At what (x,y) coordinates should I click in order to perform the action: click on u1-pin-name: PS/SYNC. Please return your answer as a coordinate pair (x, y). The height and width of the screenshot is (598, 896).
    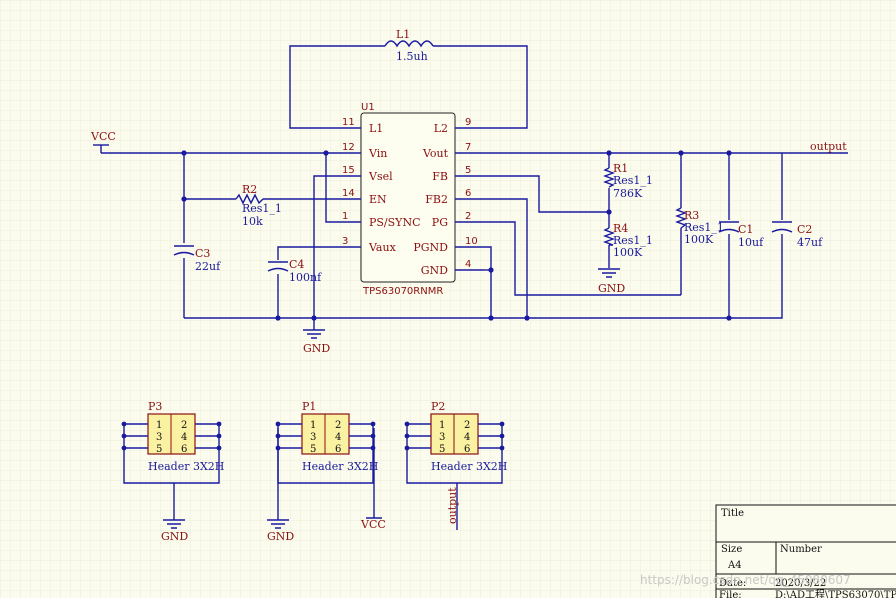
    Looking at the image, I should click on (394, 222).